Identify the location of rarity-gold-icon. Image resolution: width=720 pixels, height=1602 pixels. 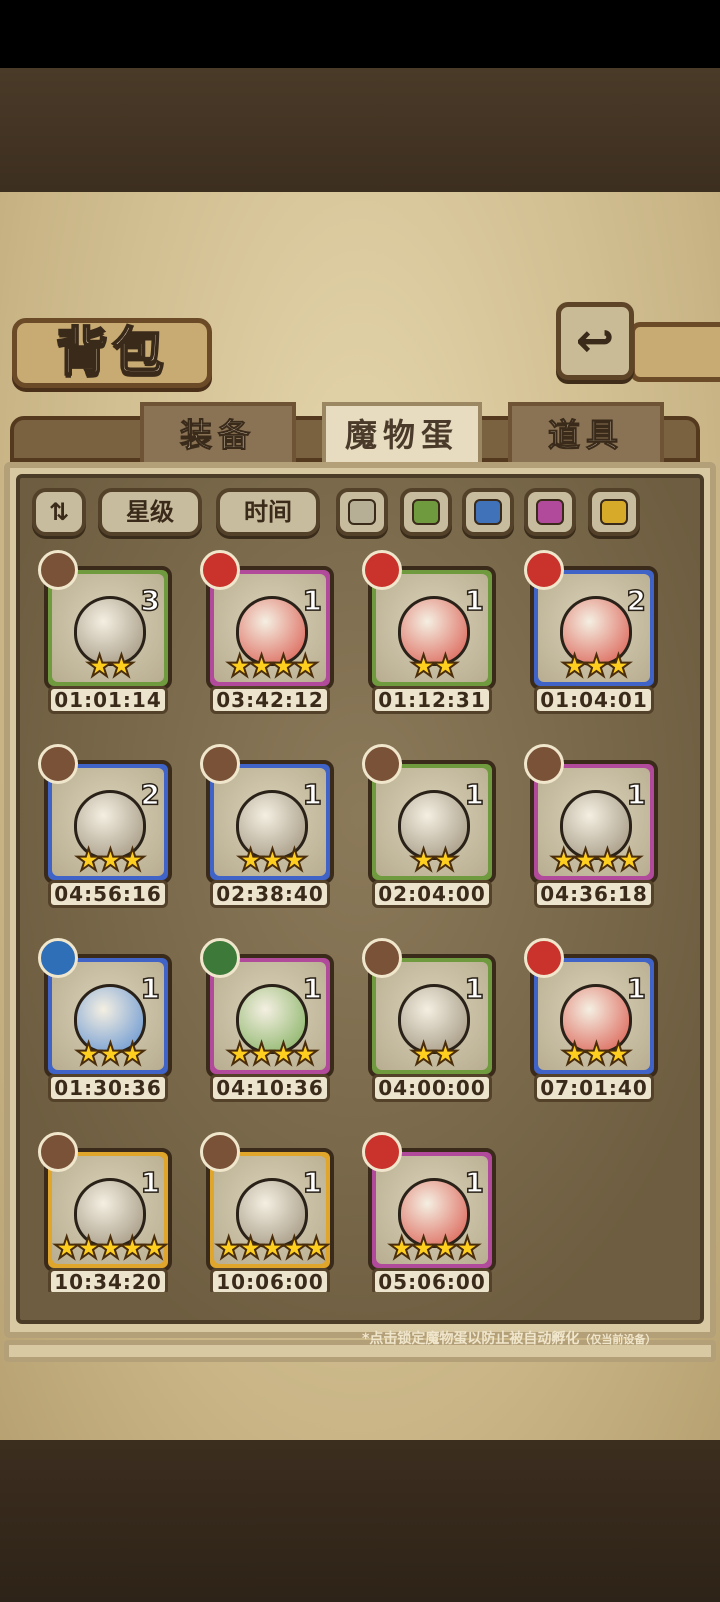
(614, 512).